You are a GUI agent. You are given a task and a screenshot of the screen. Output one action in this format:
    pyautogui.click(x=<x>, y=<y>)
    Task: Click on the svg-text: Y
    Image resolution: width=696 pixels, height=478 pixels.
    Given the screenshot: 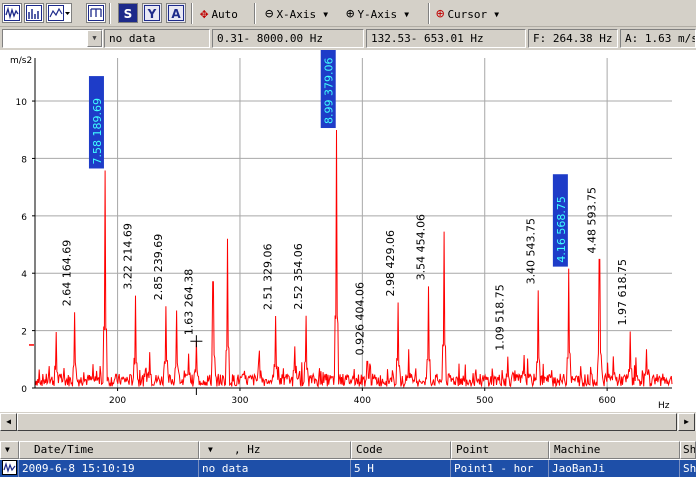 What is the action you would take?
    pyautogui.click(x=152, y=14)
    